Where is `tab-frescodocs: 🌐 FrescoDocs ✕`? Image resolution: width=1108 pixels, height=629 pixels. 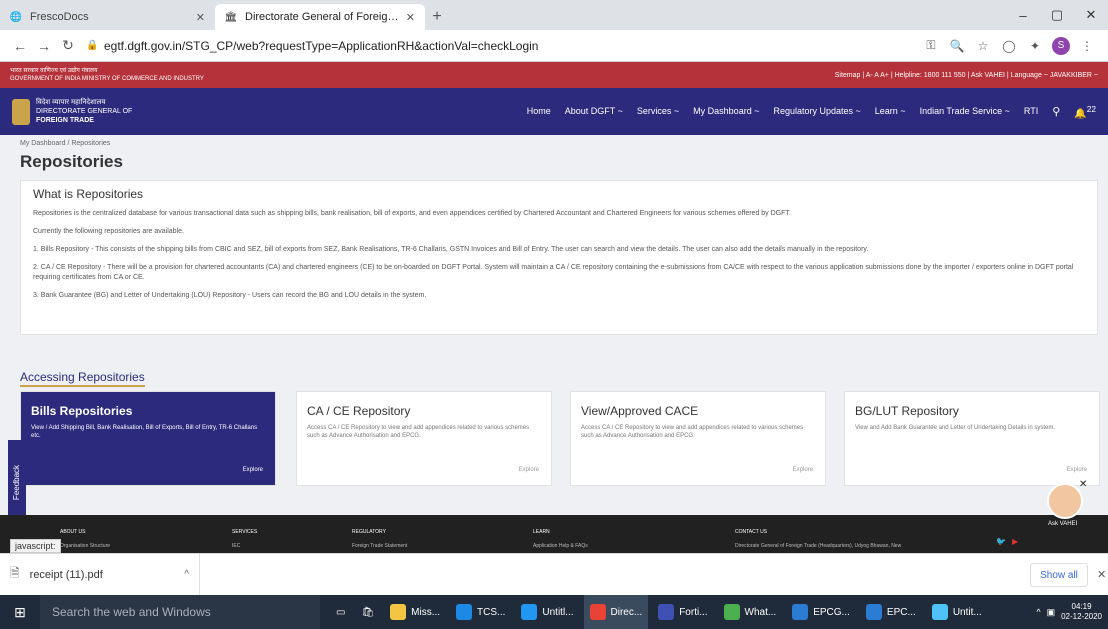 tab-frescodocs: 🌐 FrescoDocs ✕ is located at coordinates (107, 17).